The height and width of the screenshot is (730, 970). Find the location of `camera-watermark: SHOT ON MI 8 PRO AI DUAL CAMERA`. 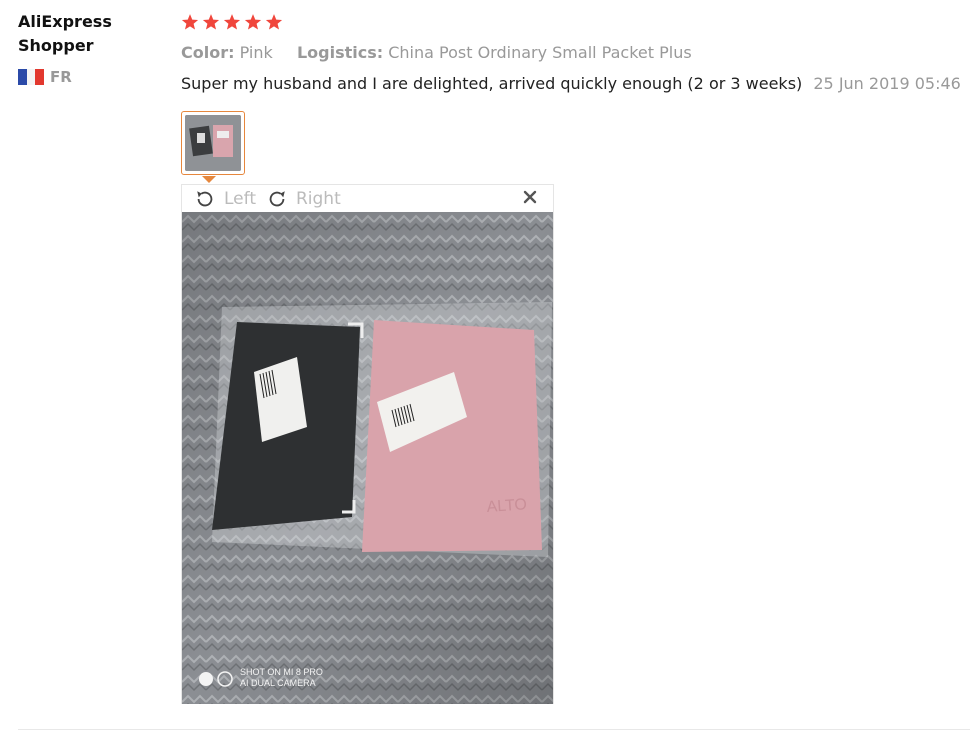

camera-watermark: SHOT ON MI 8 PRO AI DUAL CAMERA is located at coordinates (281, 678).